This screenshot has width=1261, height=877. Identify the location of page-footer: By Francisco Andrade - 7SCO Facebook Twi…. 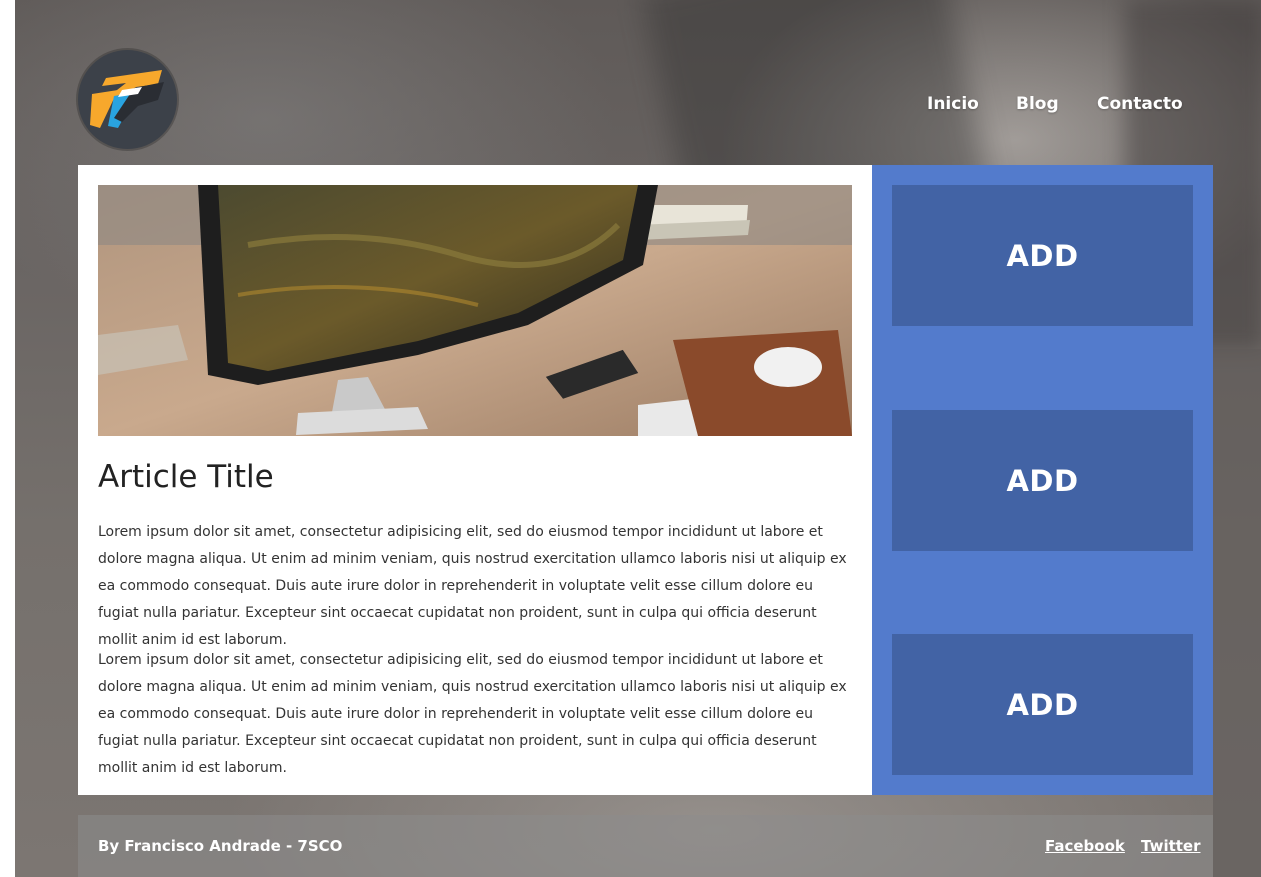
(645, 846).